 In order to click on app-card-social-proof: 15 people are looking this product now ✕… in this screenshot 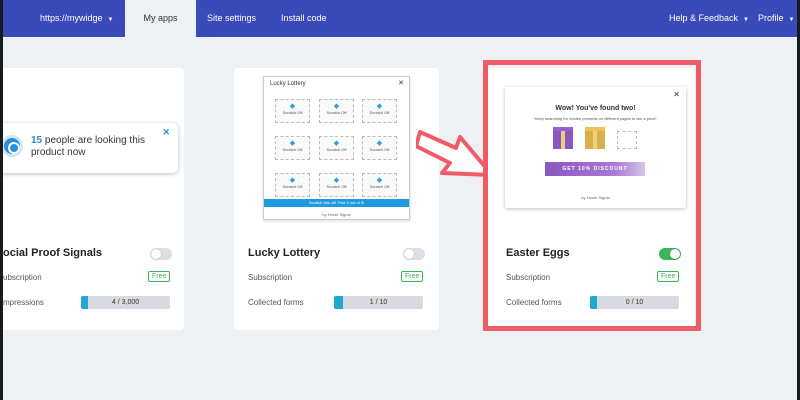, I will do `click(93, 199)`.